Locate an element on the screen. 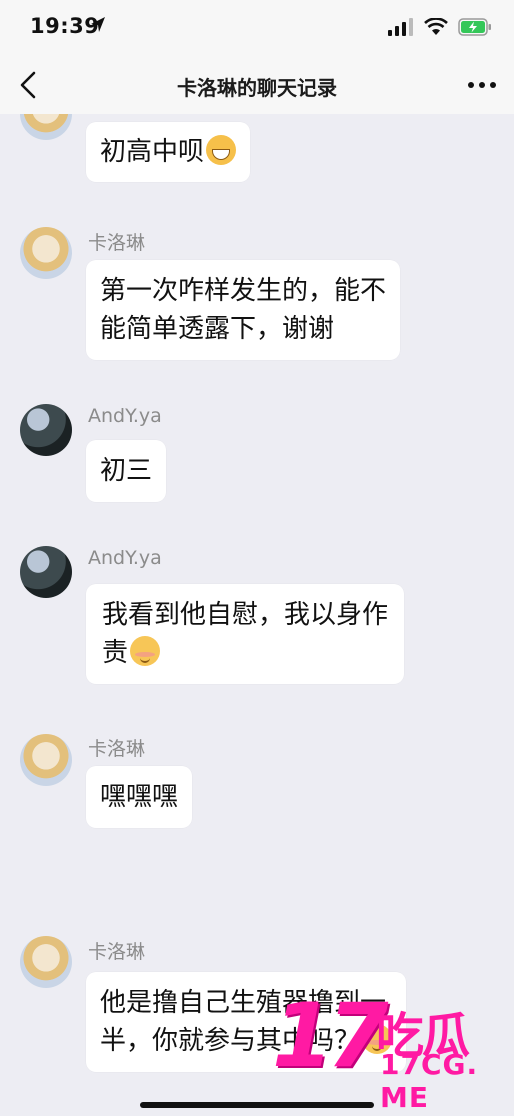 The width and height of the screenshot is (514, 1116). home-indicator is located at coordinates (257, 1105).